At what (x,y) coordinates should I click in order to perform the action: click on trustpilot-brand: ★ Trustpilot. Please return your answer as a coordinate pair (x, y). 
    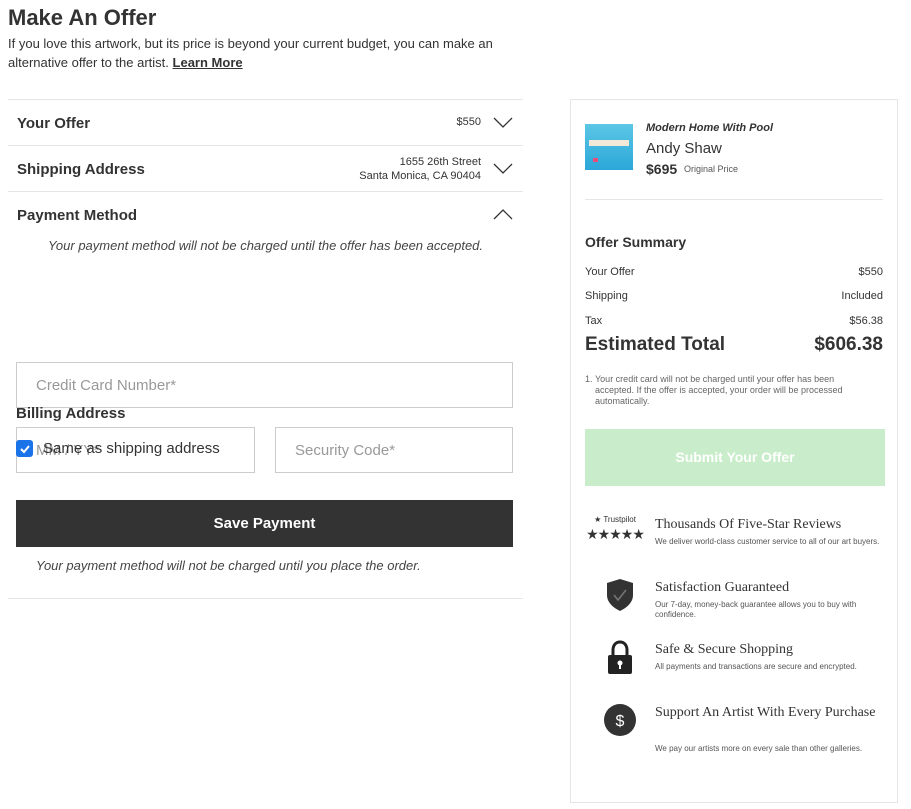
    Looking at the image, I should click on (615, 519).